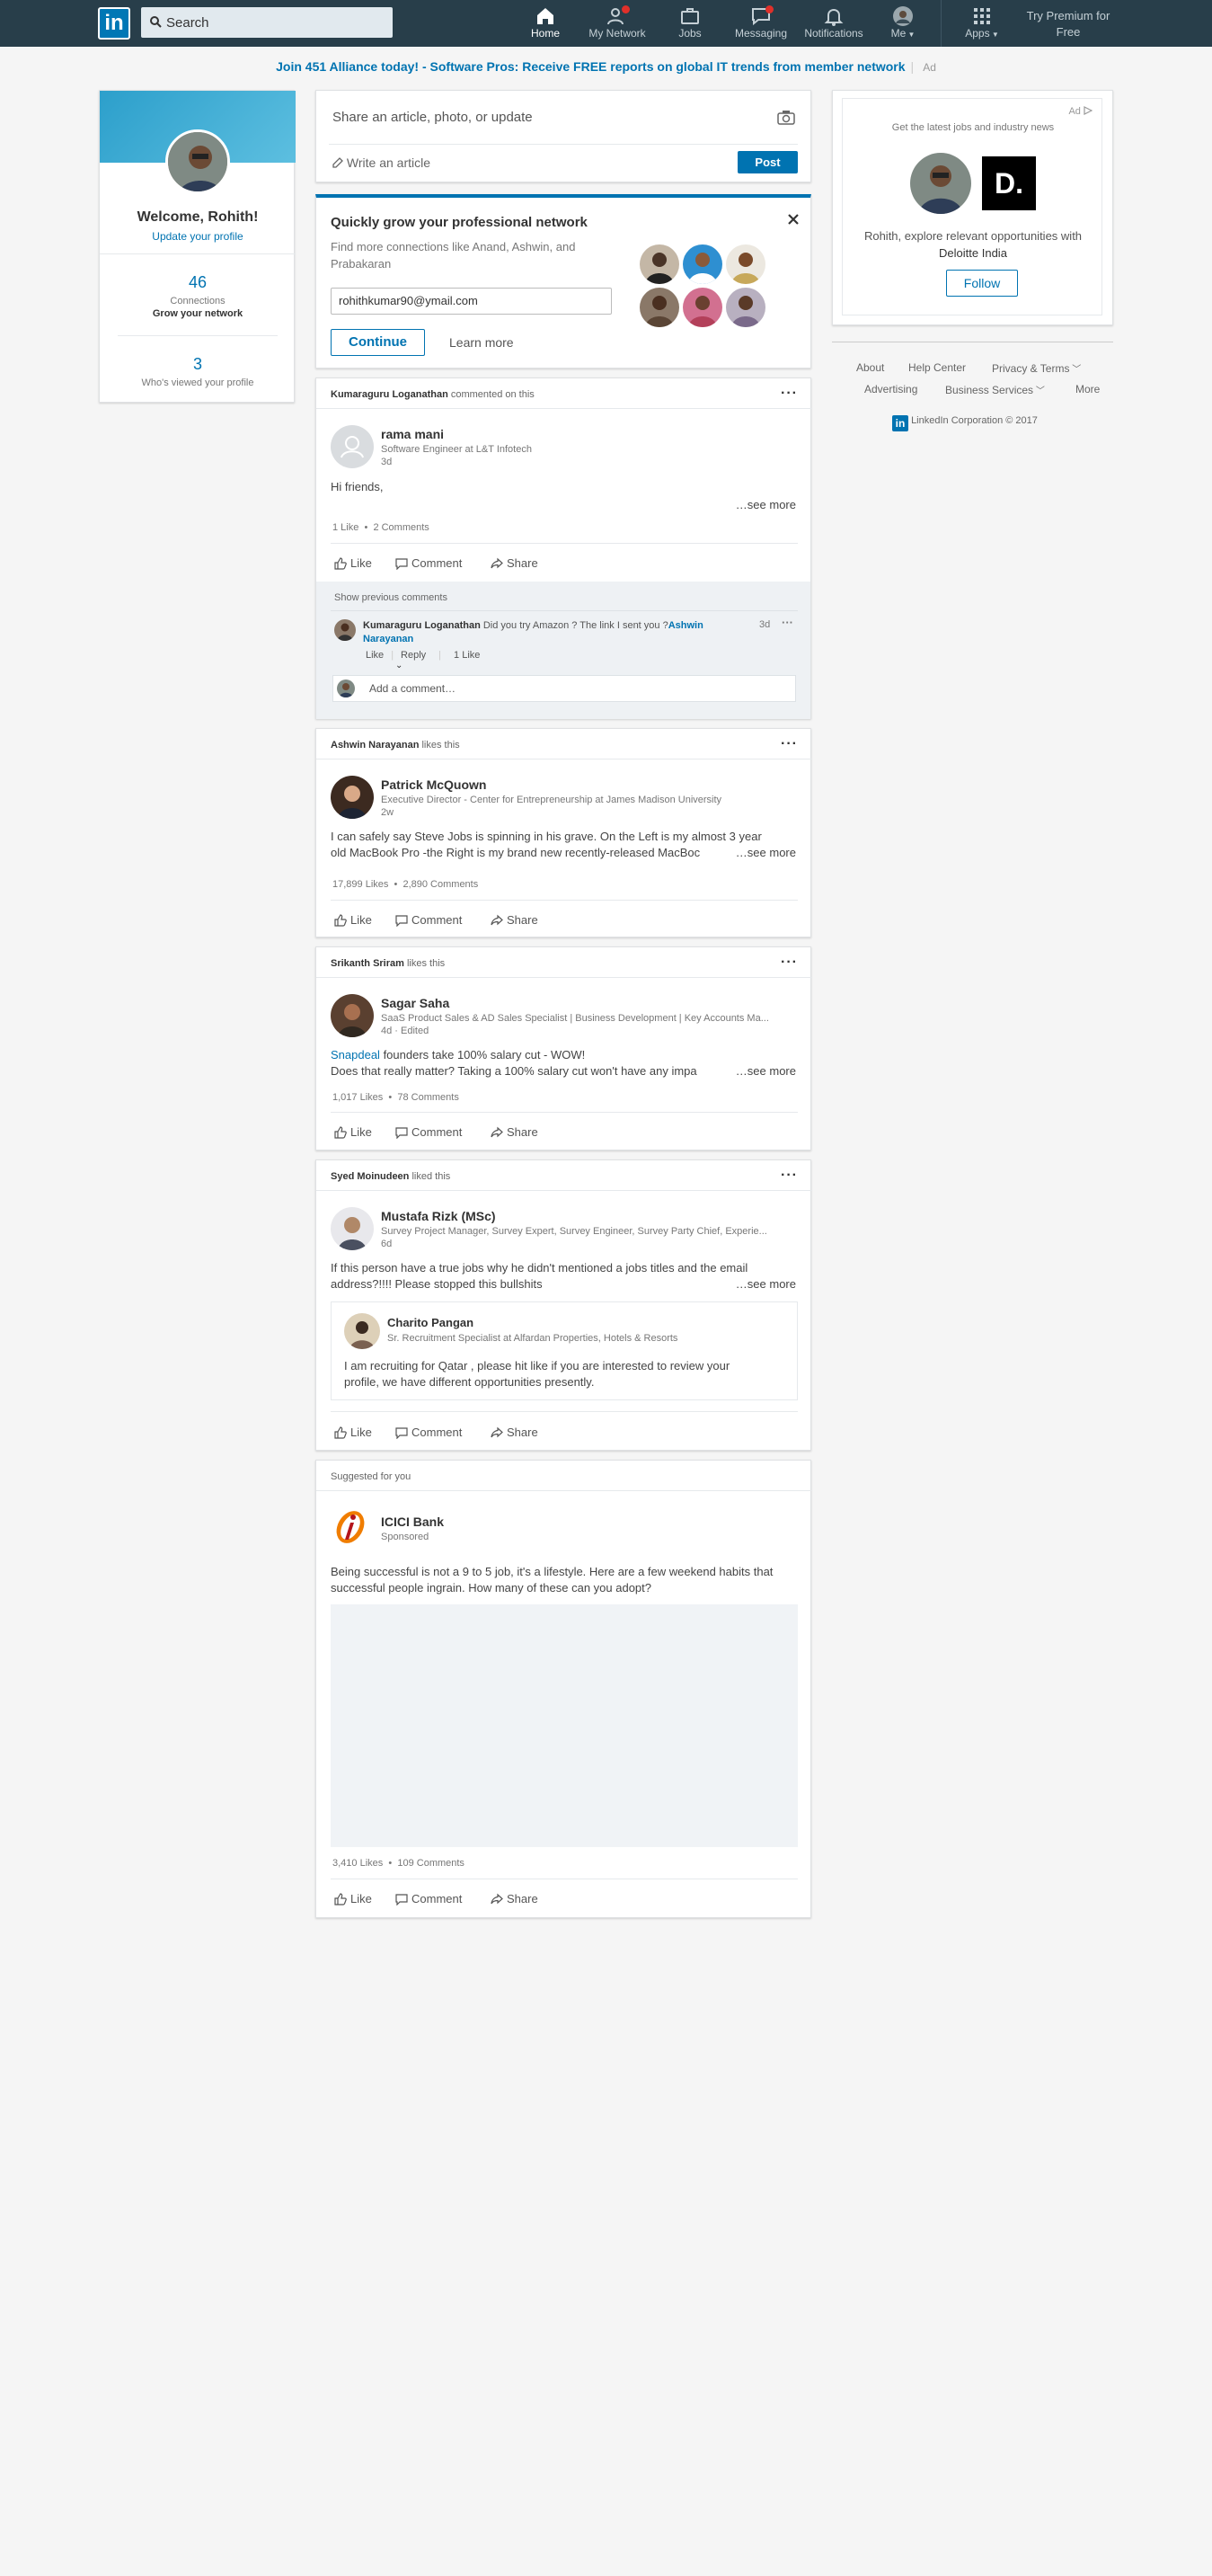 Image resolution: width=1212 pixels, height=2576 pixels. Describe the element at coordinates (357, 1863) in the screenshot. I see `like-count: 3,410 Likes` at that location.